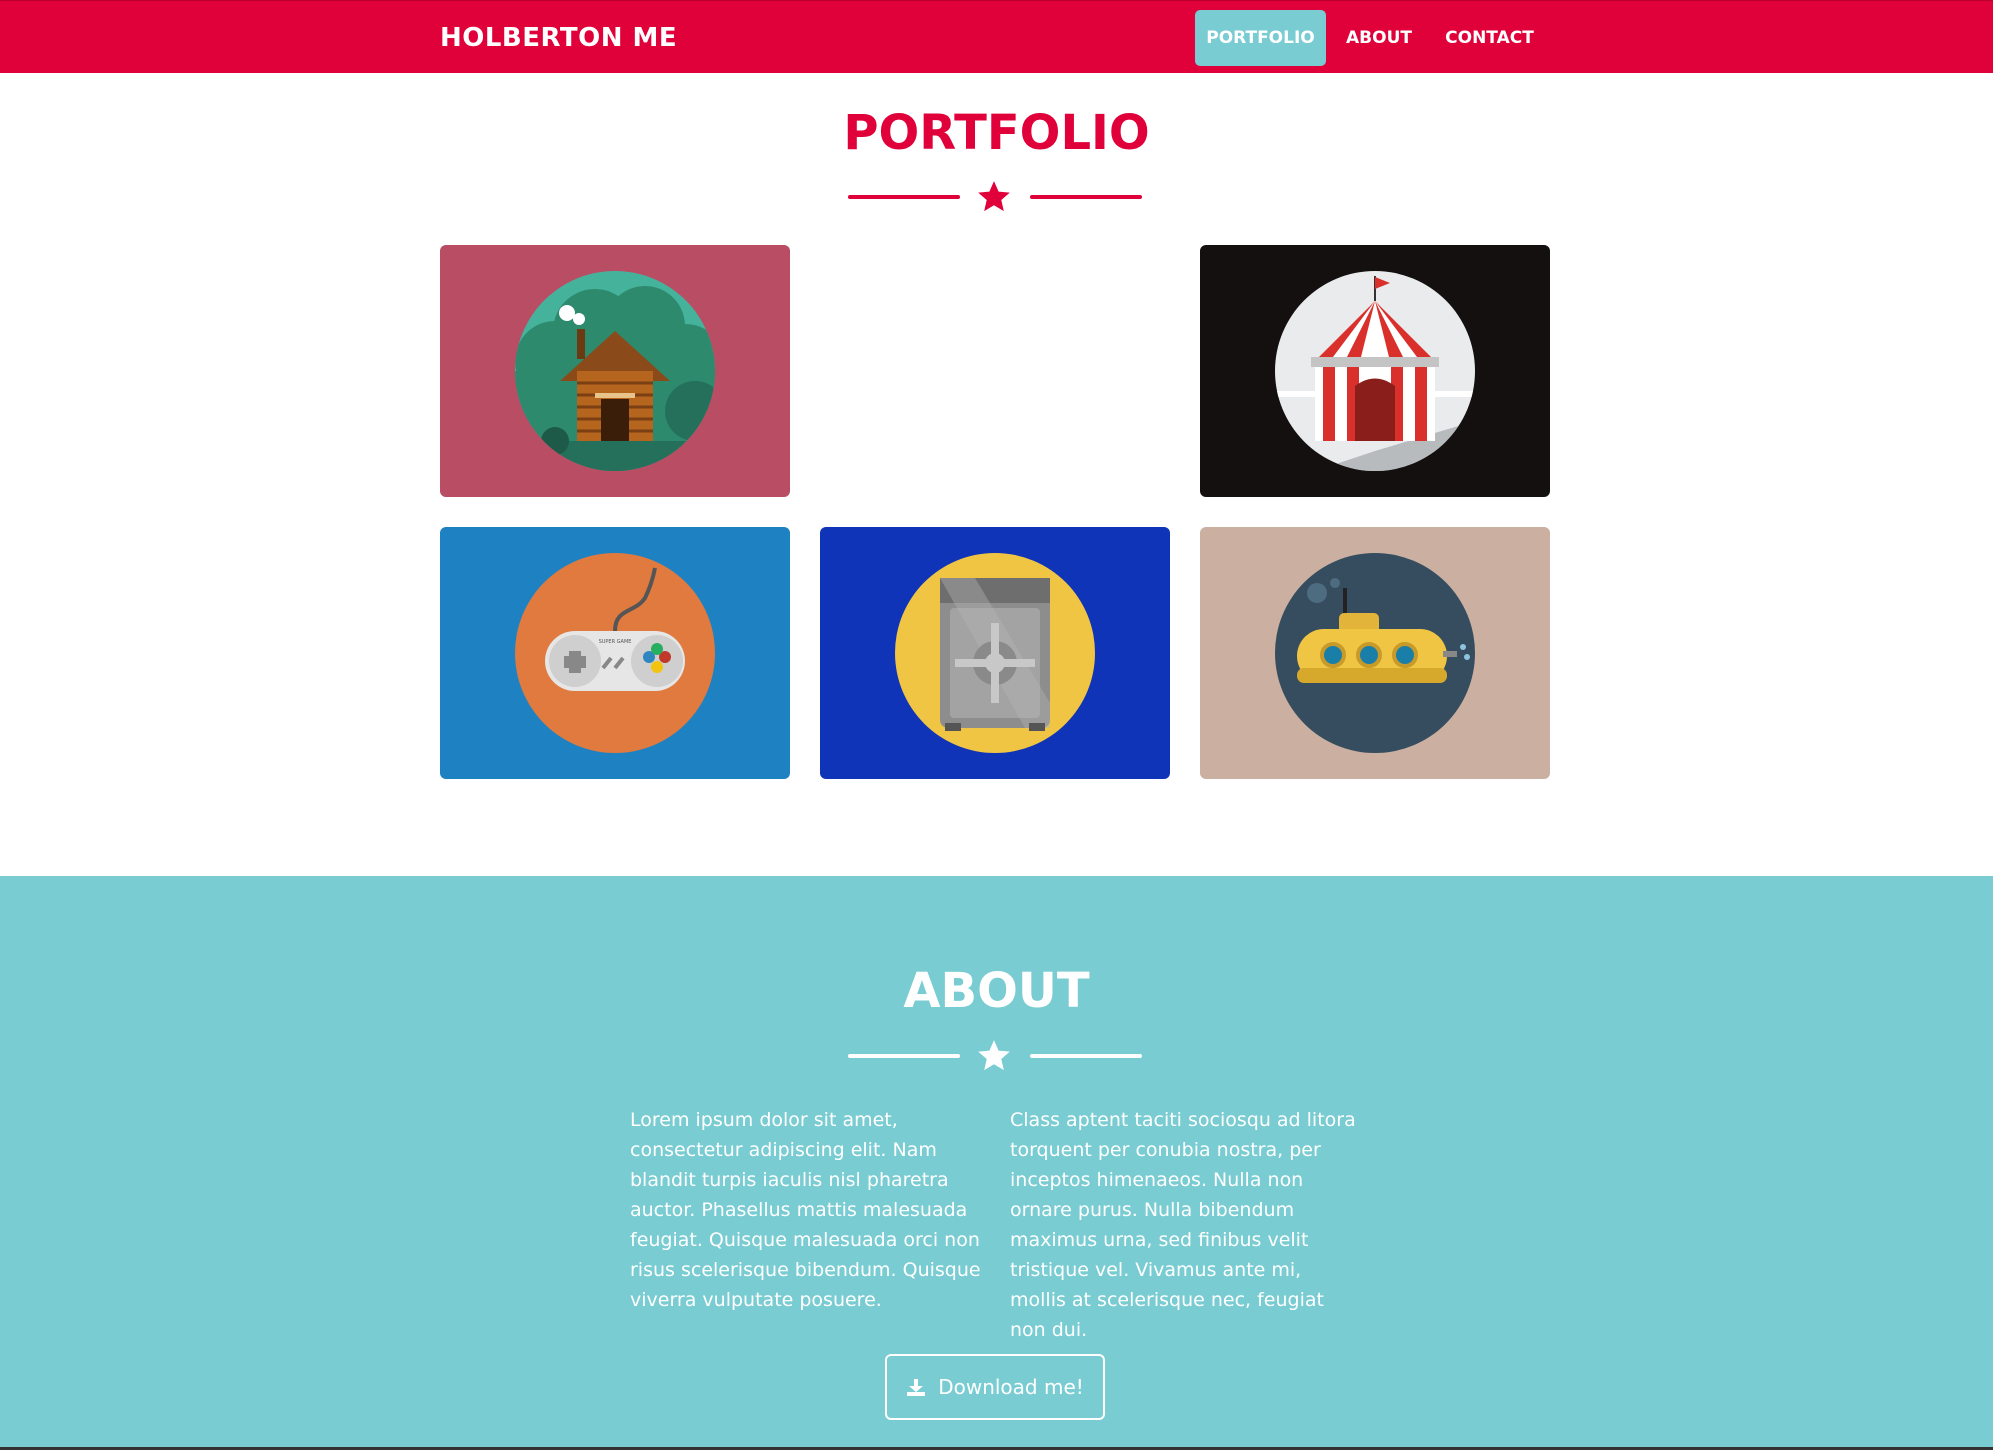 The image size is (1993, 1450). I want to click on submarine-icon, so click(1375, 653).